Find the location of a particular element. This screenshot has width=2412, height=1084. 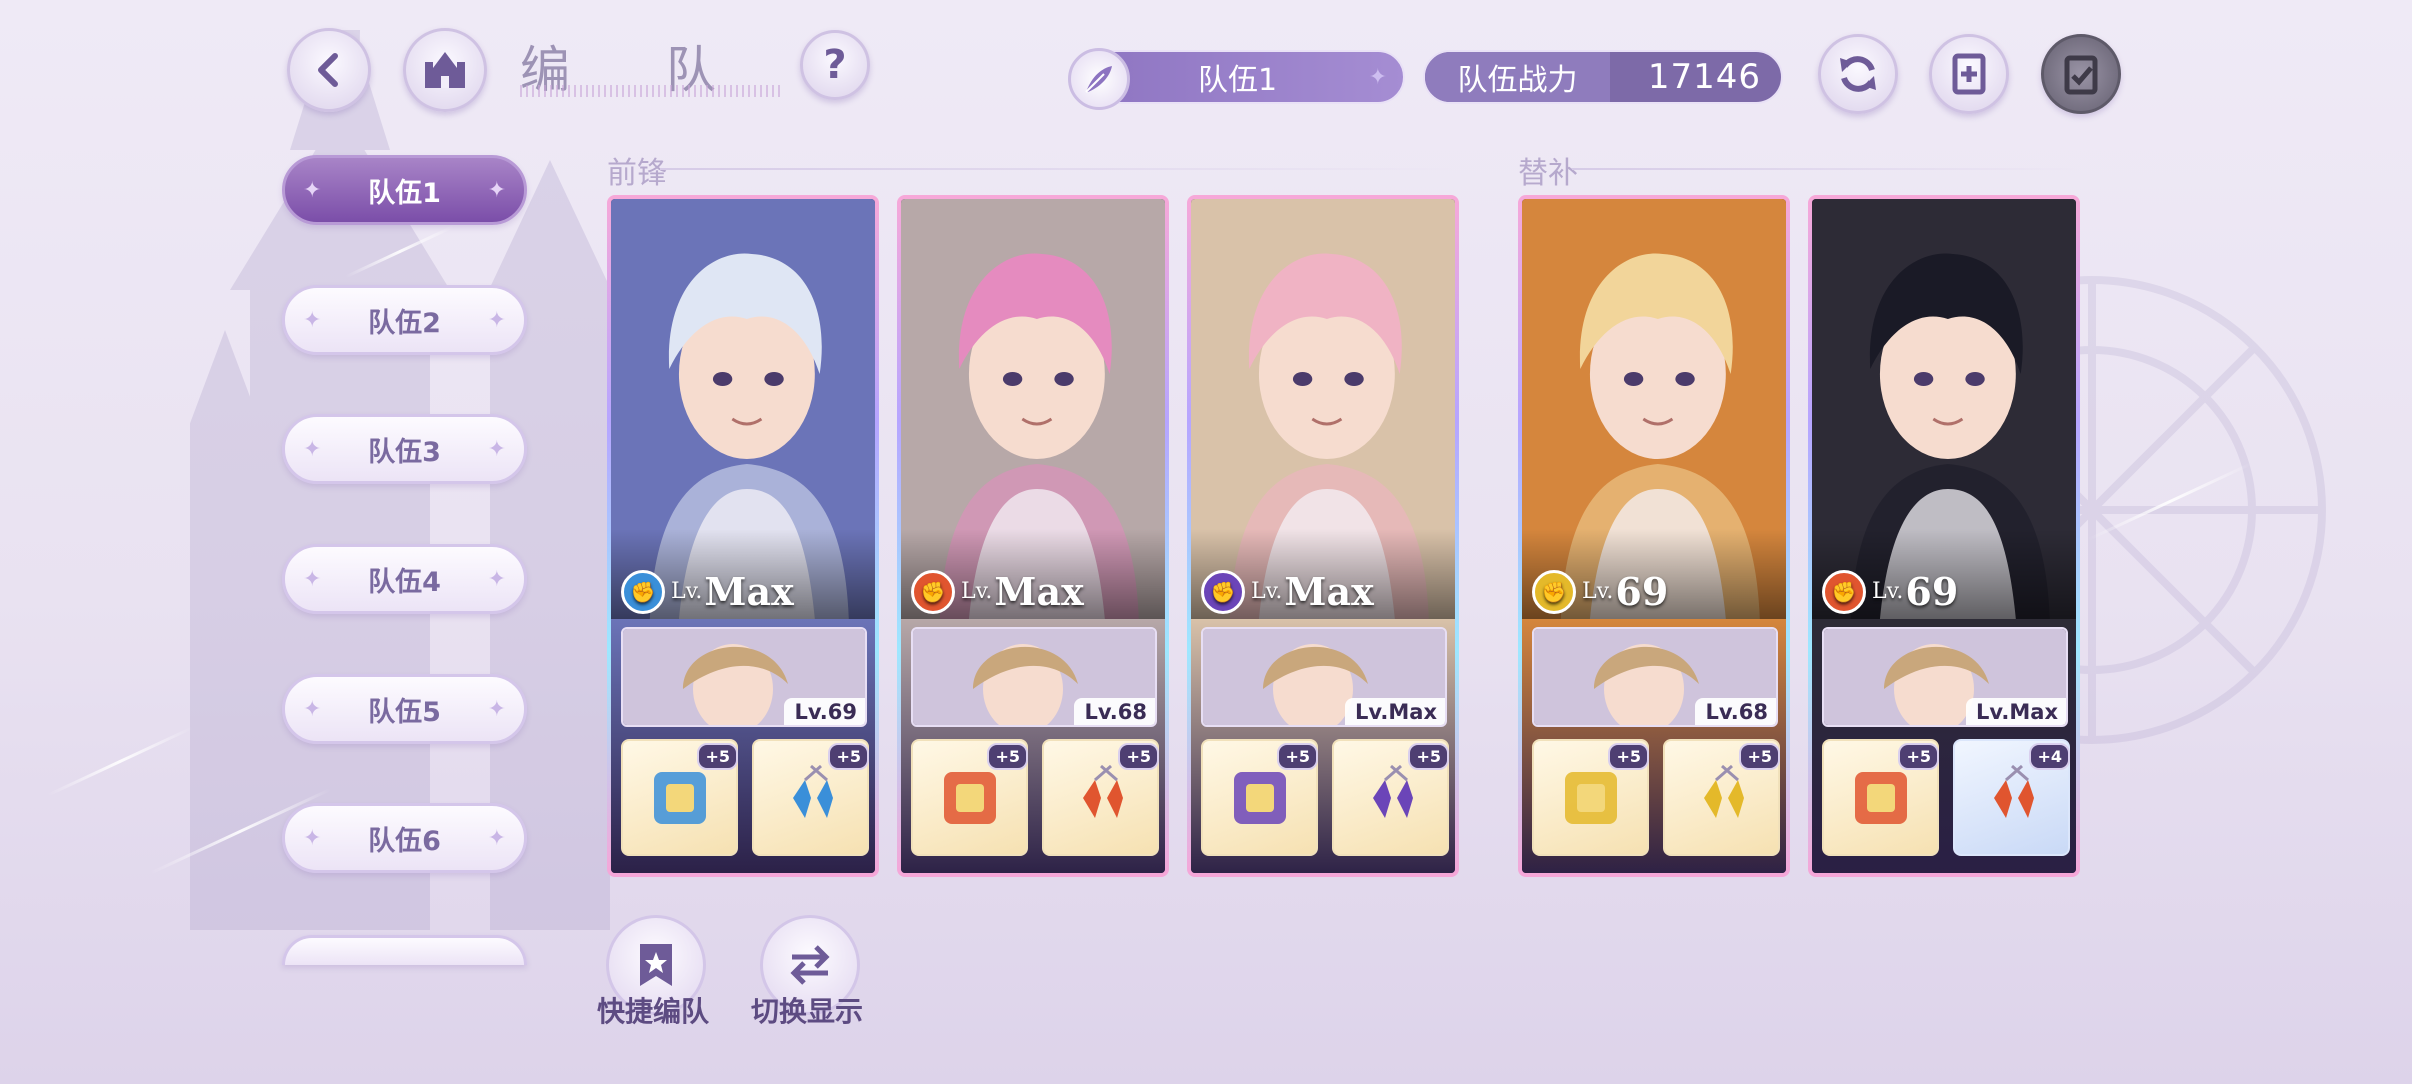

castle-home-icon is located at coordinates (445, 70).